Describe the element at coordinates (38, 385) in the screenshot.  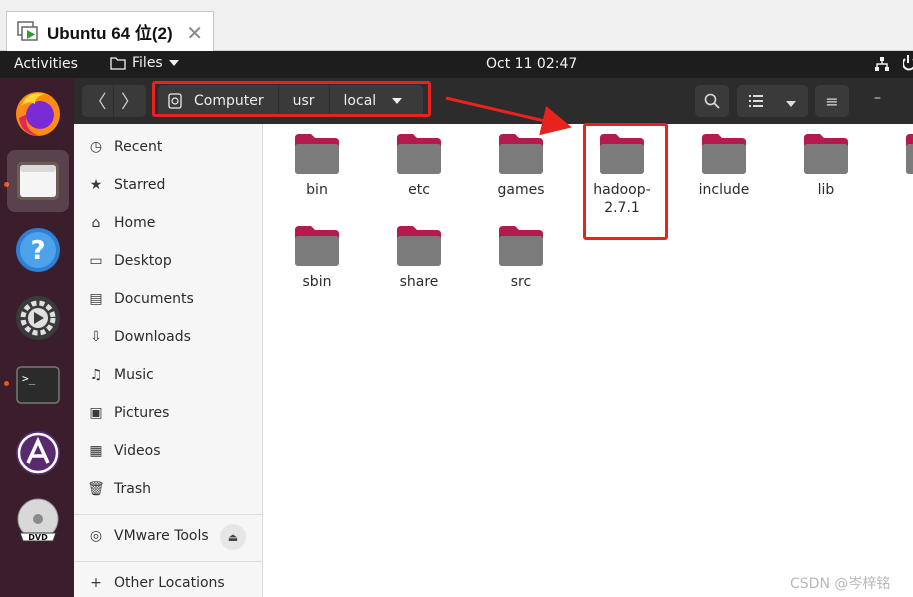
I see `terminal-icon: >_` at that location.